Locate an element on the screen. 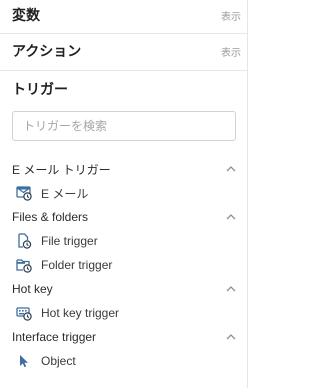 The height and width of the screenshot is (388, 320). group-email-trigger: E メール トリガー is located at coordinates (123, 169).